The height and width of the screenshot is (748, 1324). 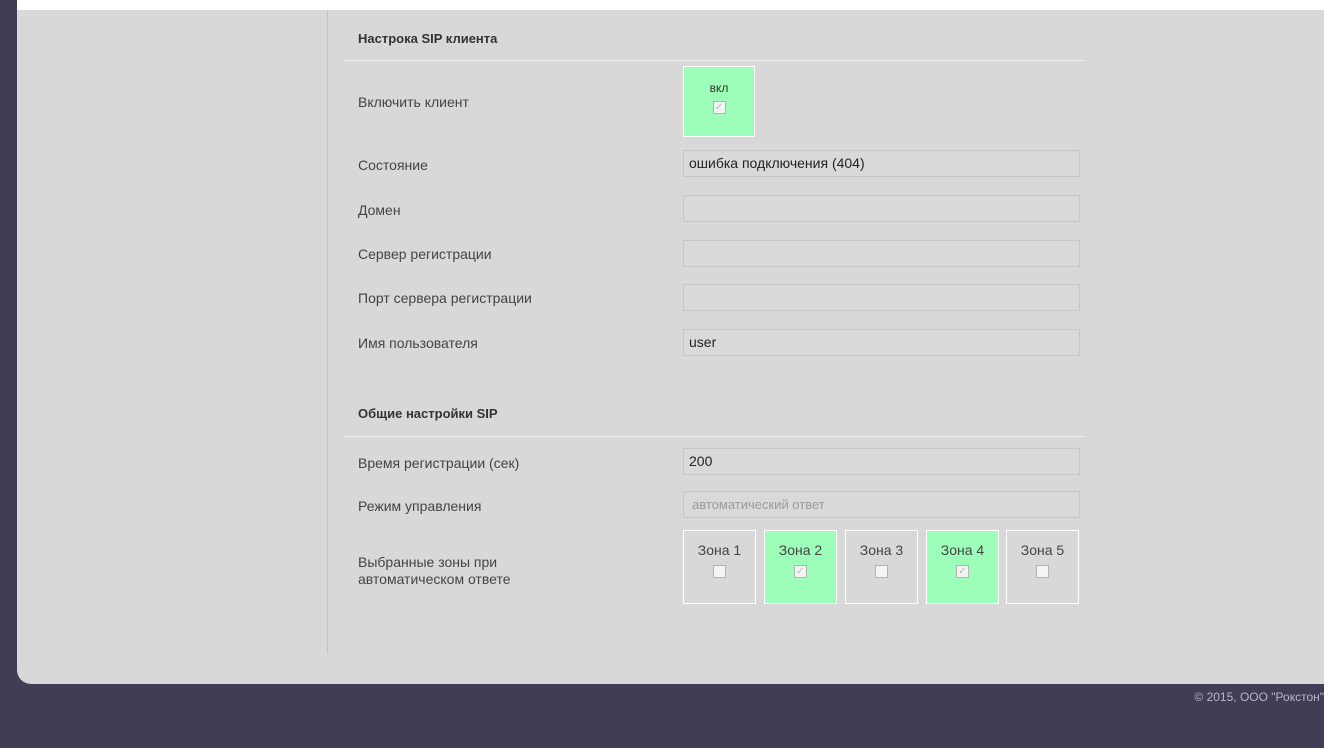 I want to click on copyright-text: © 2015, ООО "Рокстон", so click(x=1259, y=697).